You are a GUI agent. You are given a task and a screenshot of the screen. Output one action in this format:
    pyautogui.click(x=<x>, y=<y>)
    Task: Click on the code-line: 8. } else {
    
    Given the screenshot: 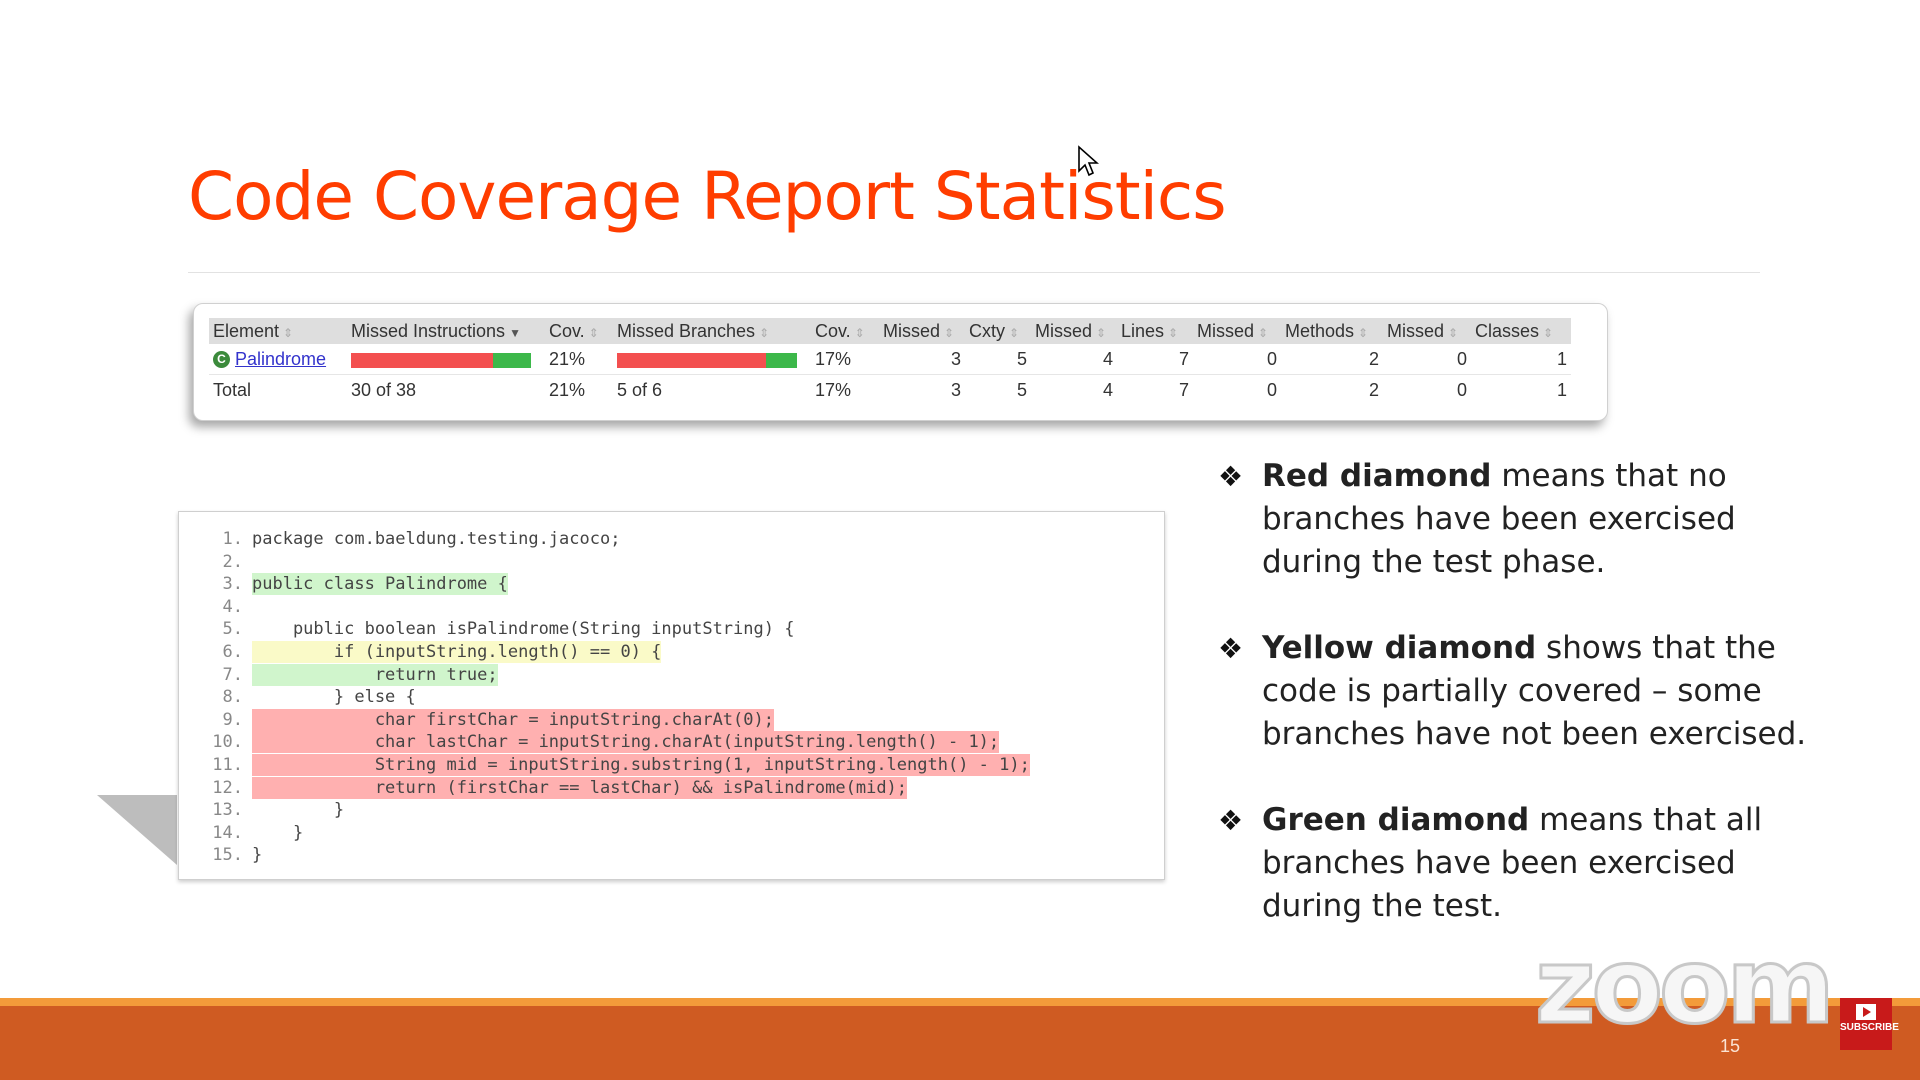 What is the action you would take?
    pyautogui.click(x=671, y=697)
    